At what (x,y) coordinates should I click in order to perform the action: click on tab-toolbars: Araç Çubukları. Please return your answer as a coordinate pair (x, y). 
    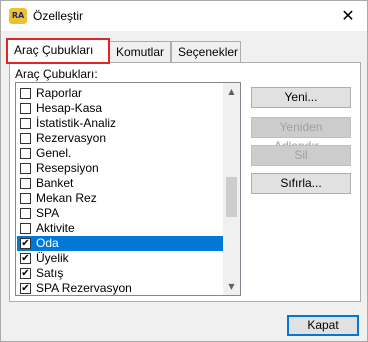
    Looking at the image, I should click on (58, 51).